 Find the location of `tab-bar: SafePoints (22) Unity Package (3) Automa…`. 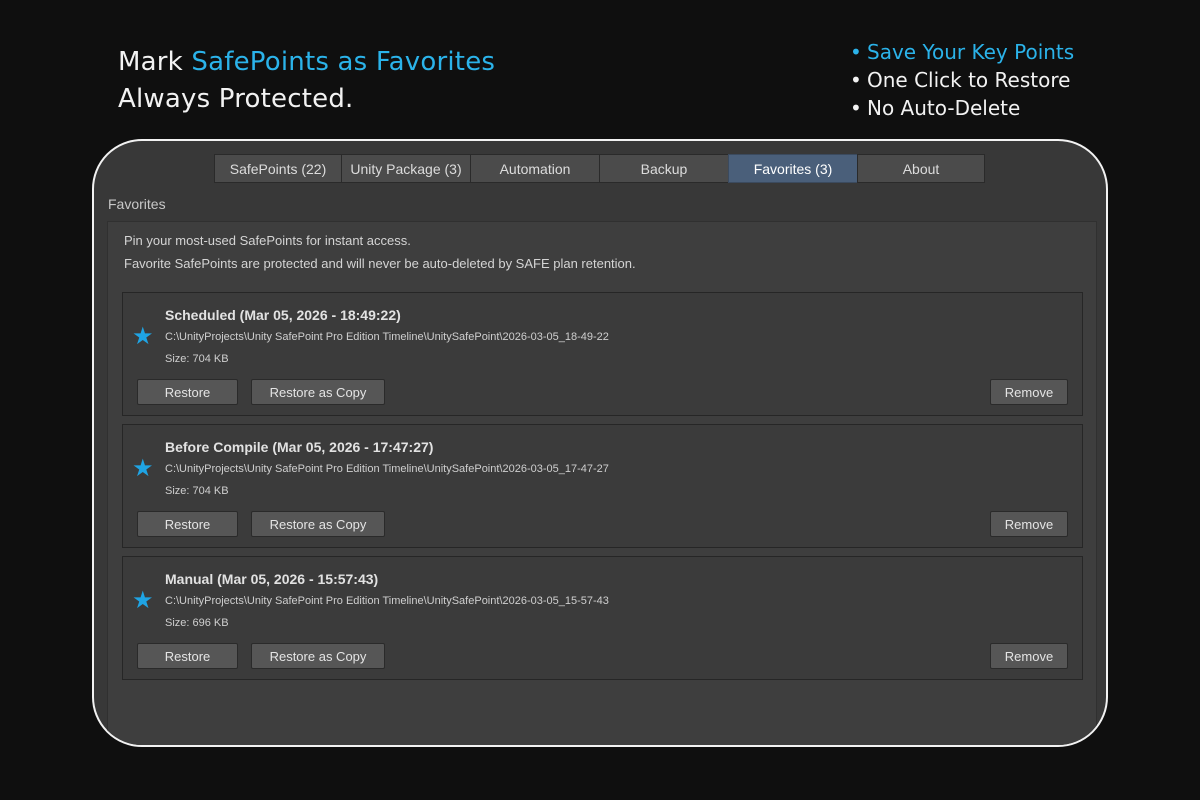

tab-bar: SafePoints (22) Unity Package (3) Automa… is located at coordinates (599, 168).